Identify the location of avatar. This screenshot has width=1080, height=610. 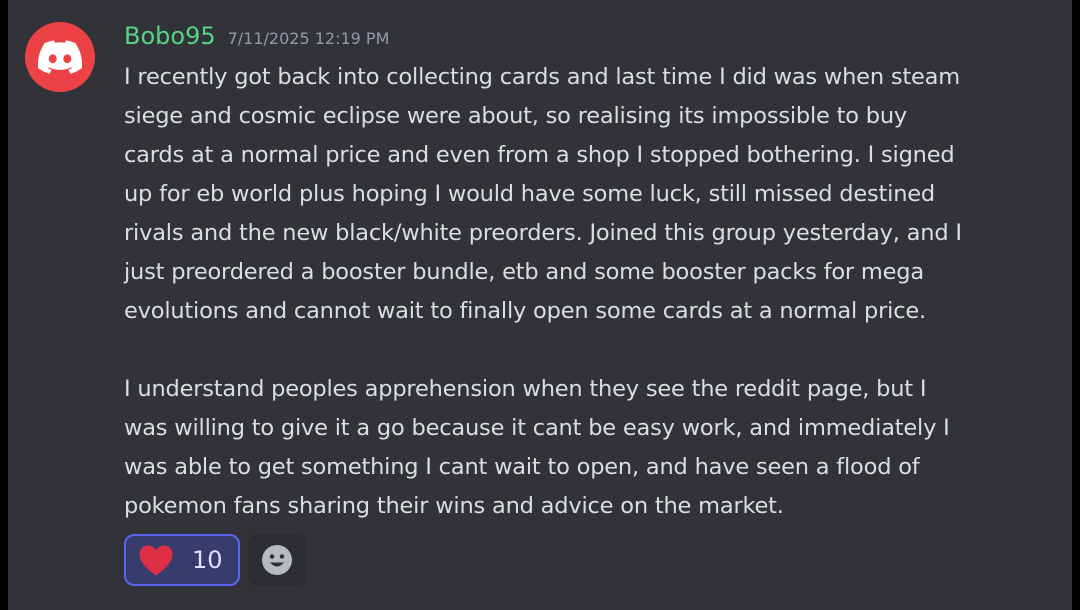
(60, 57).